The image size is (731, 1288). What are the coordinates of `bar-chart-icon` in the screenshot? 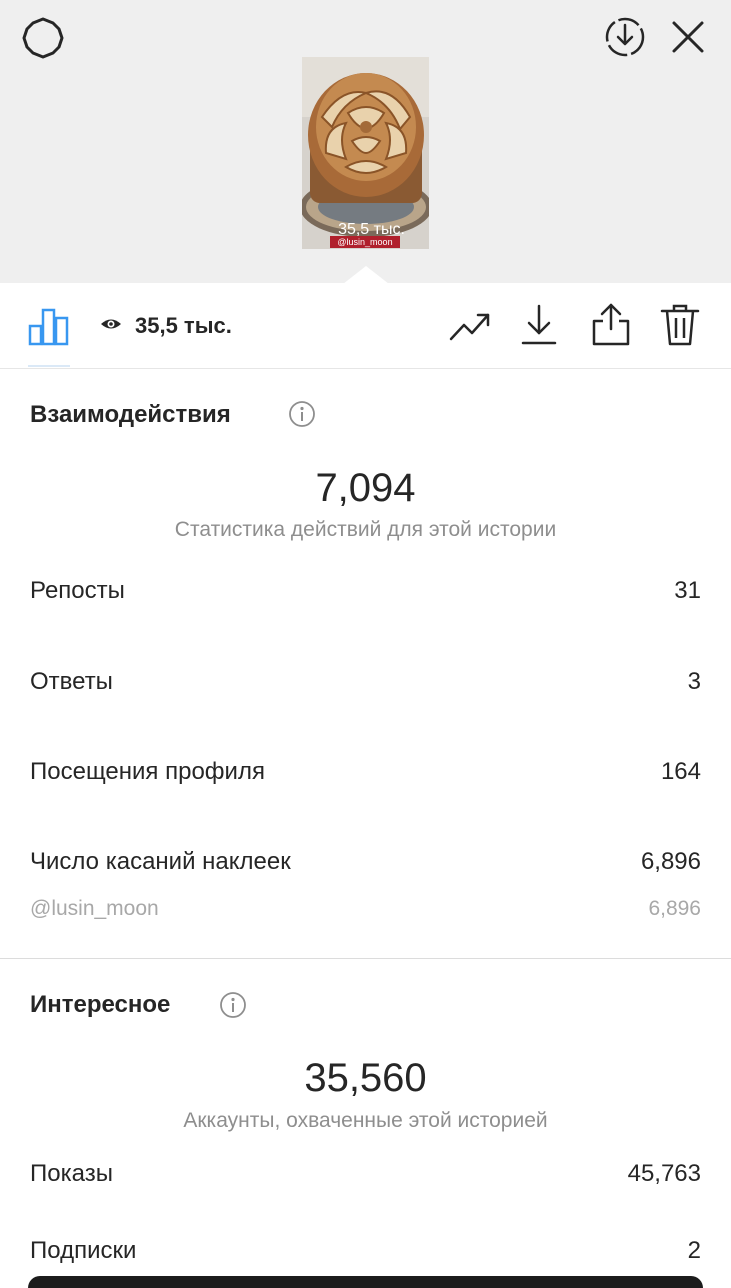 It's located at (49, 326).